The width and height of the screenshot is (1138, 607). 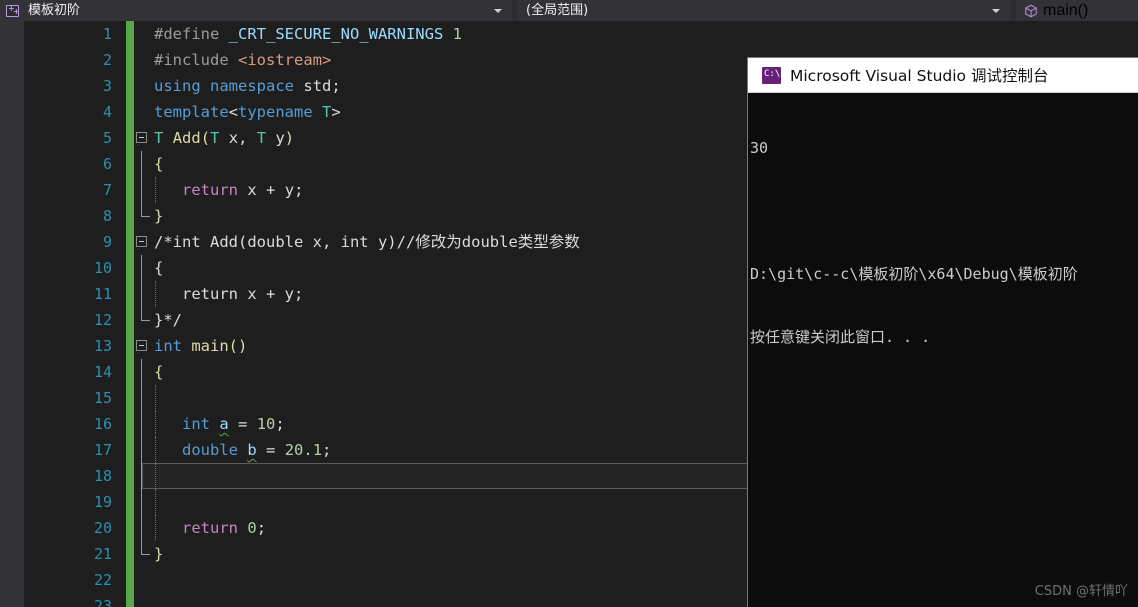 I want to click on console-title-bar: C:\ Microsoft Visual Studio 调试控制台, so click(x=943, y=75).